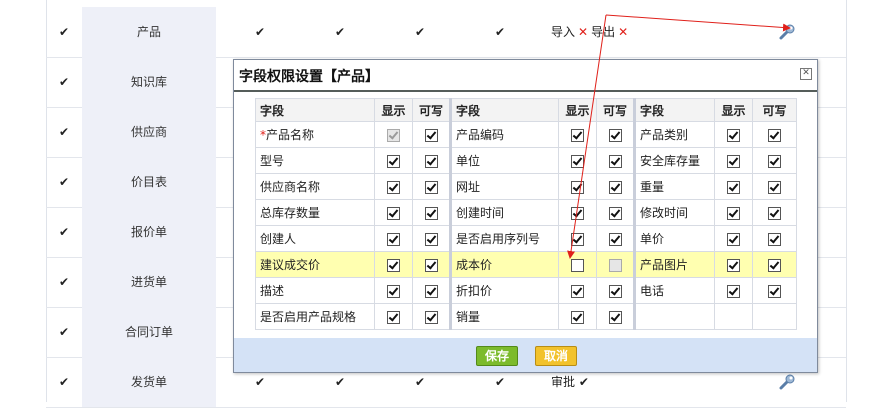 This screenshot has width=875, height=412. Describe the element at coordinates (468, 187) in the screenshot. I see `field-name: 网址` at that location.